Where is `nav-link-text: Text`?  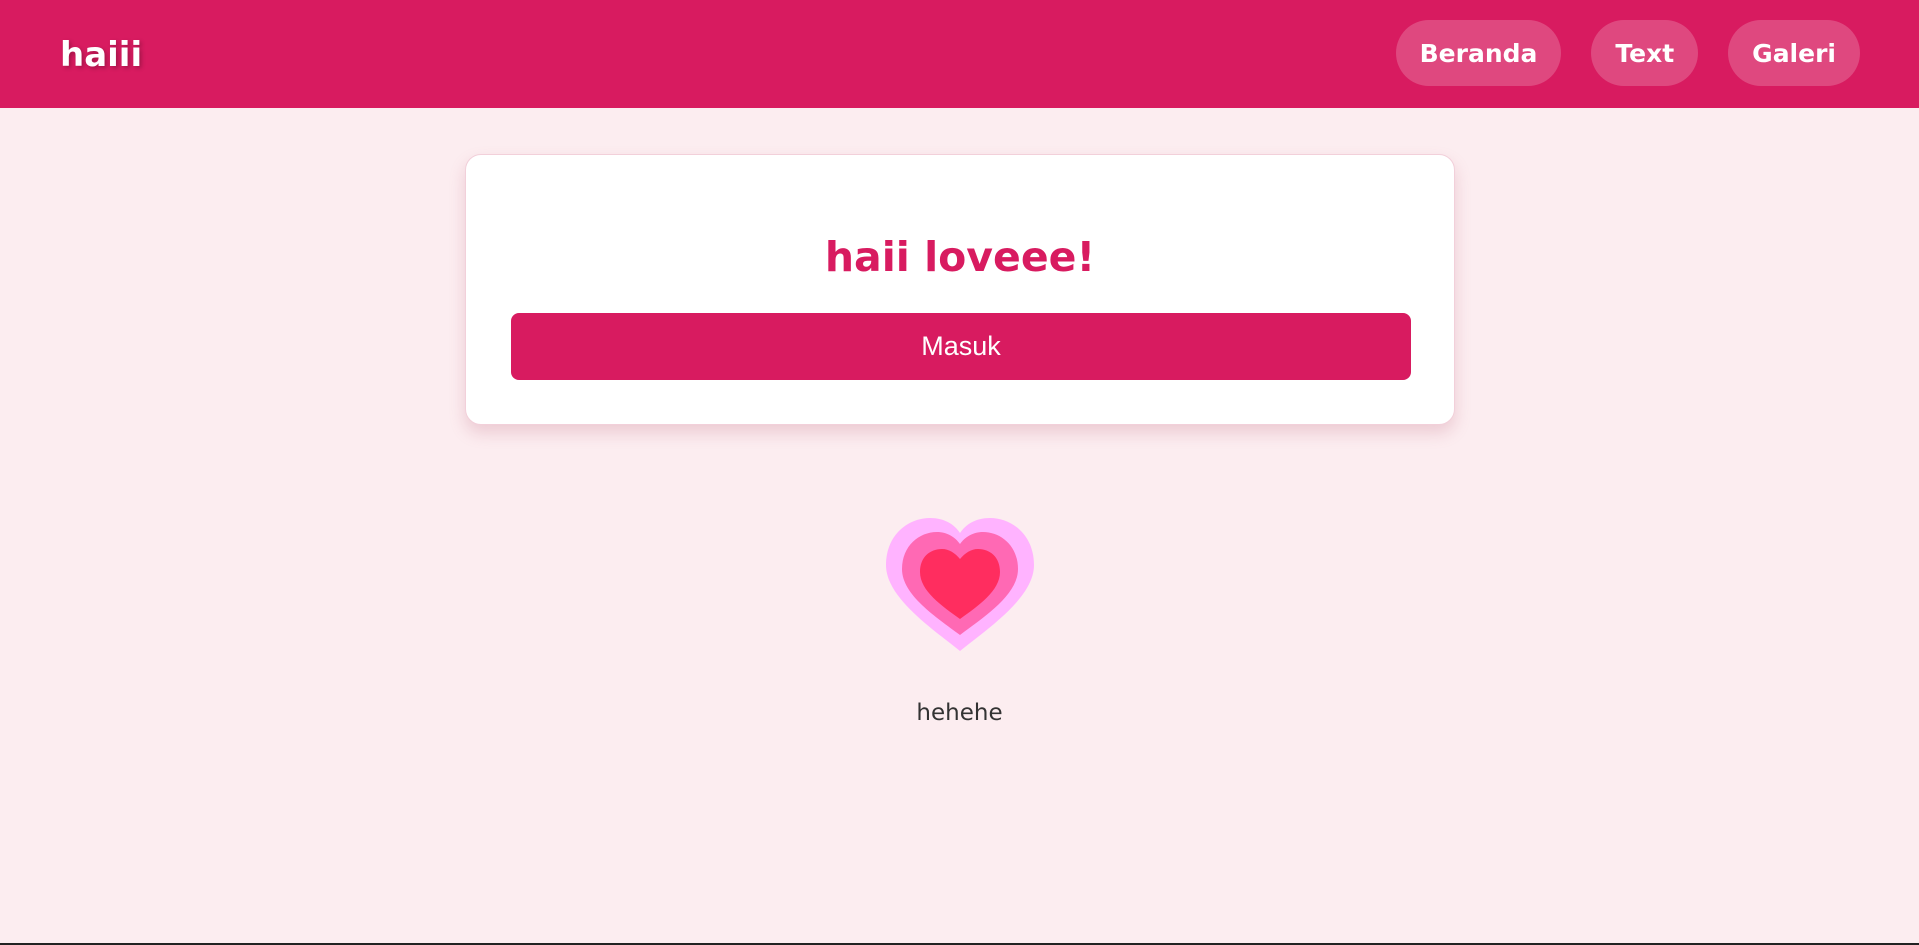 nav-link-text: Text is located at coordinates (1645, 53).